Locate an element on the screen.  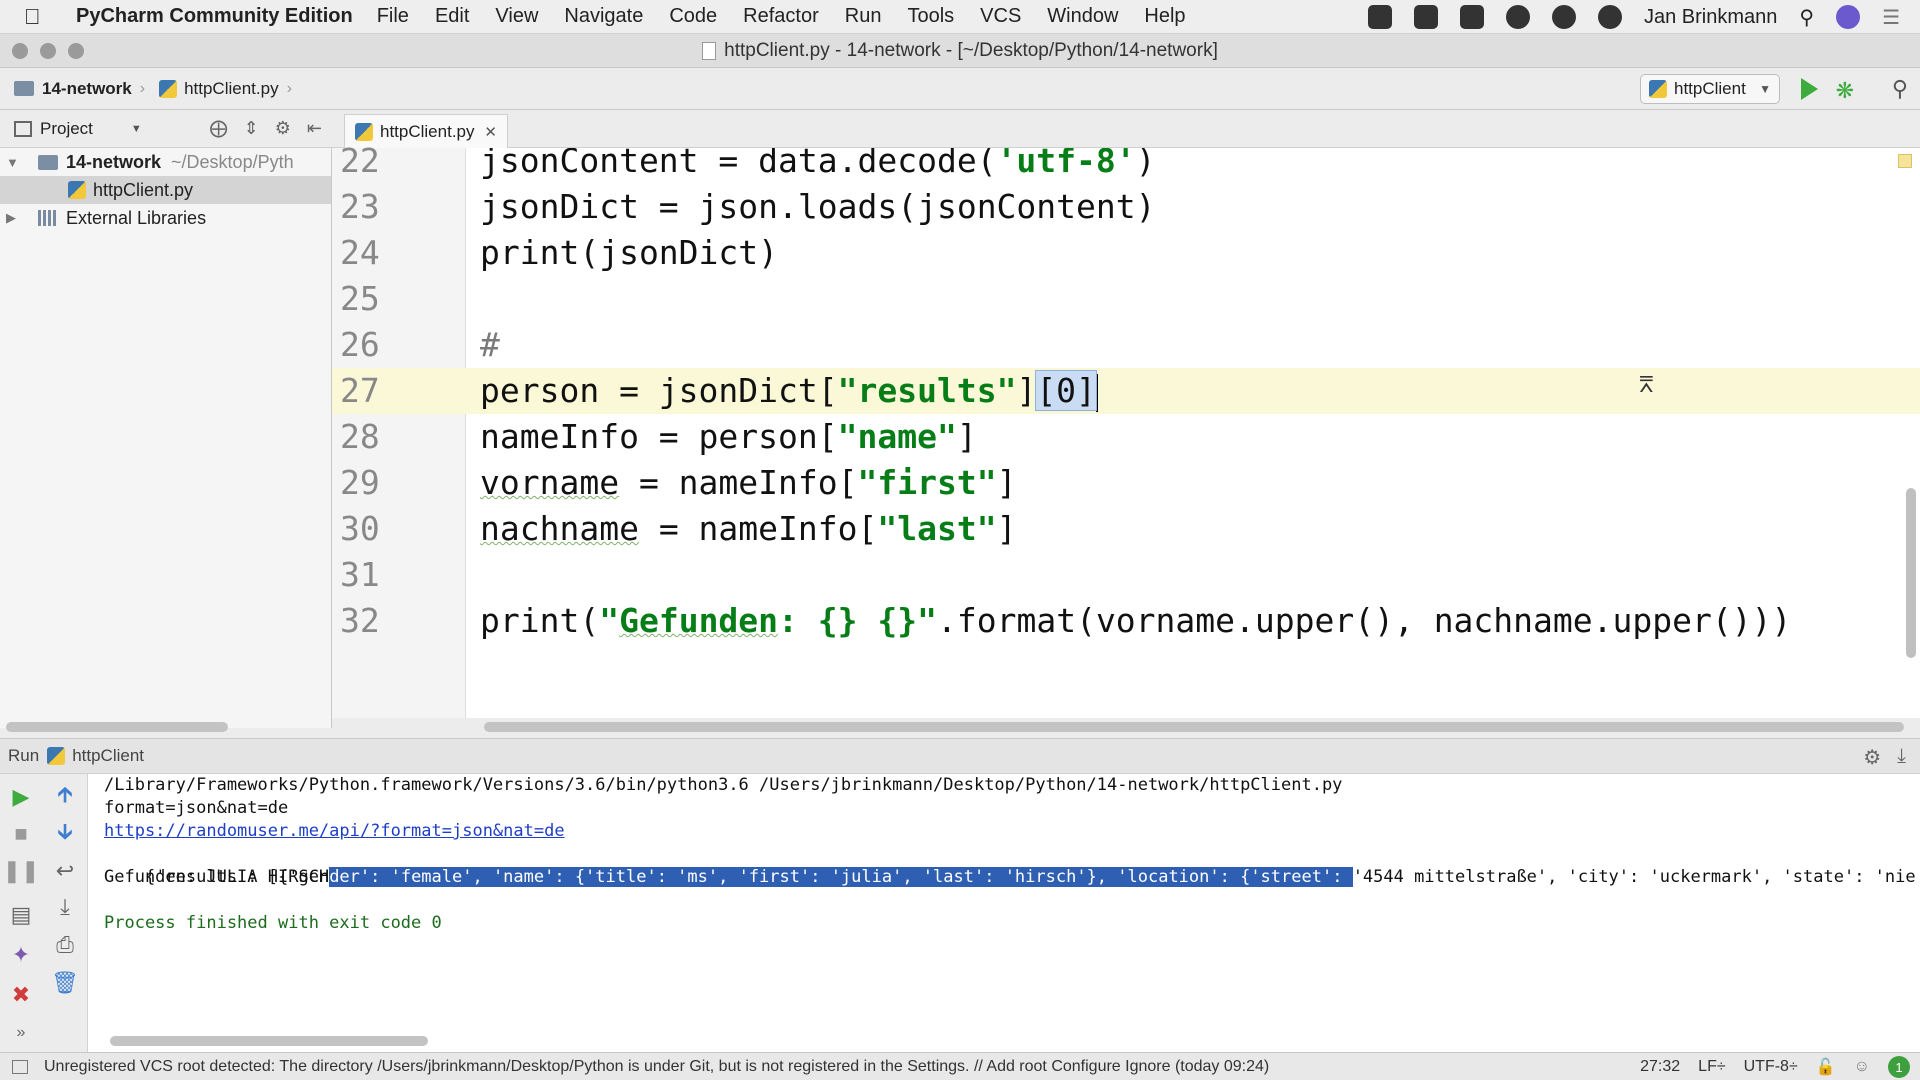
run-icon is located at coordinates (1809, 89).